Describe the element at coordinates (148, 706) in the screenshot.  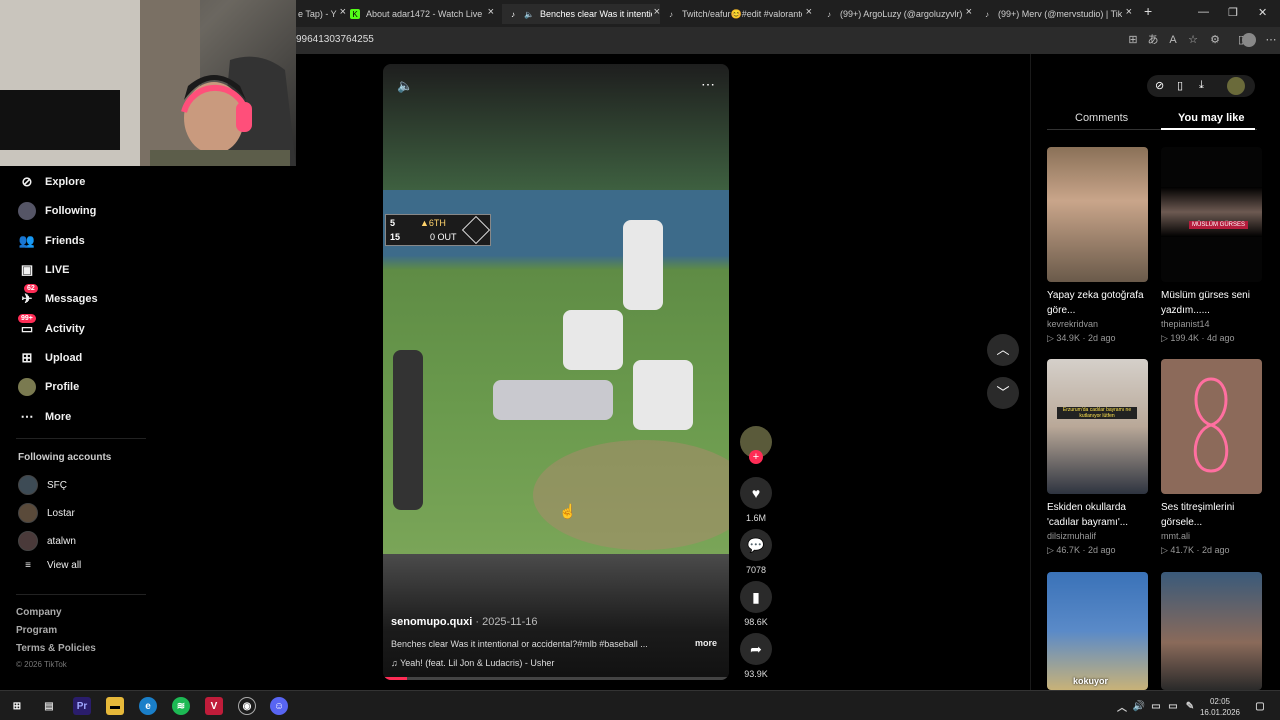
I see `edge-icon: e` at that location.